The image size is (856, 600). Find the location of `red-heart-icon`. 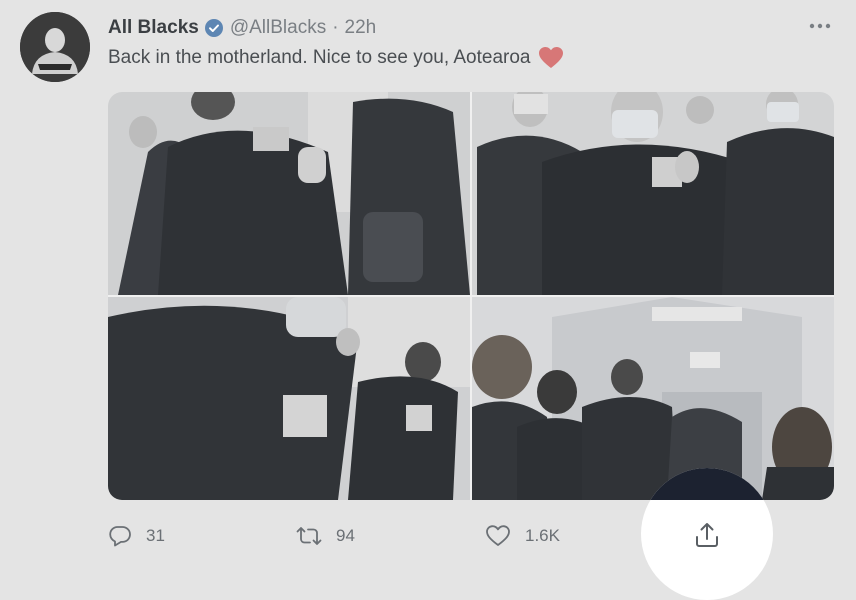

red-heart-icon is located at coordinates (551, 58).